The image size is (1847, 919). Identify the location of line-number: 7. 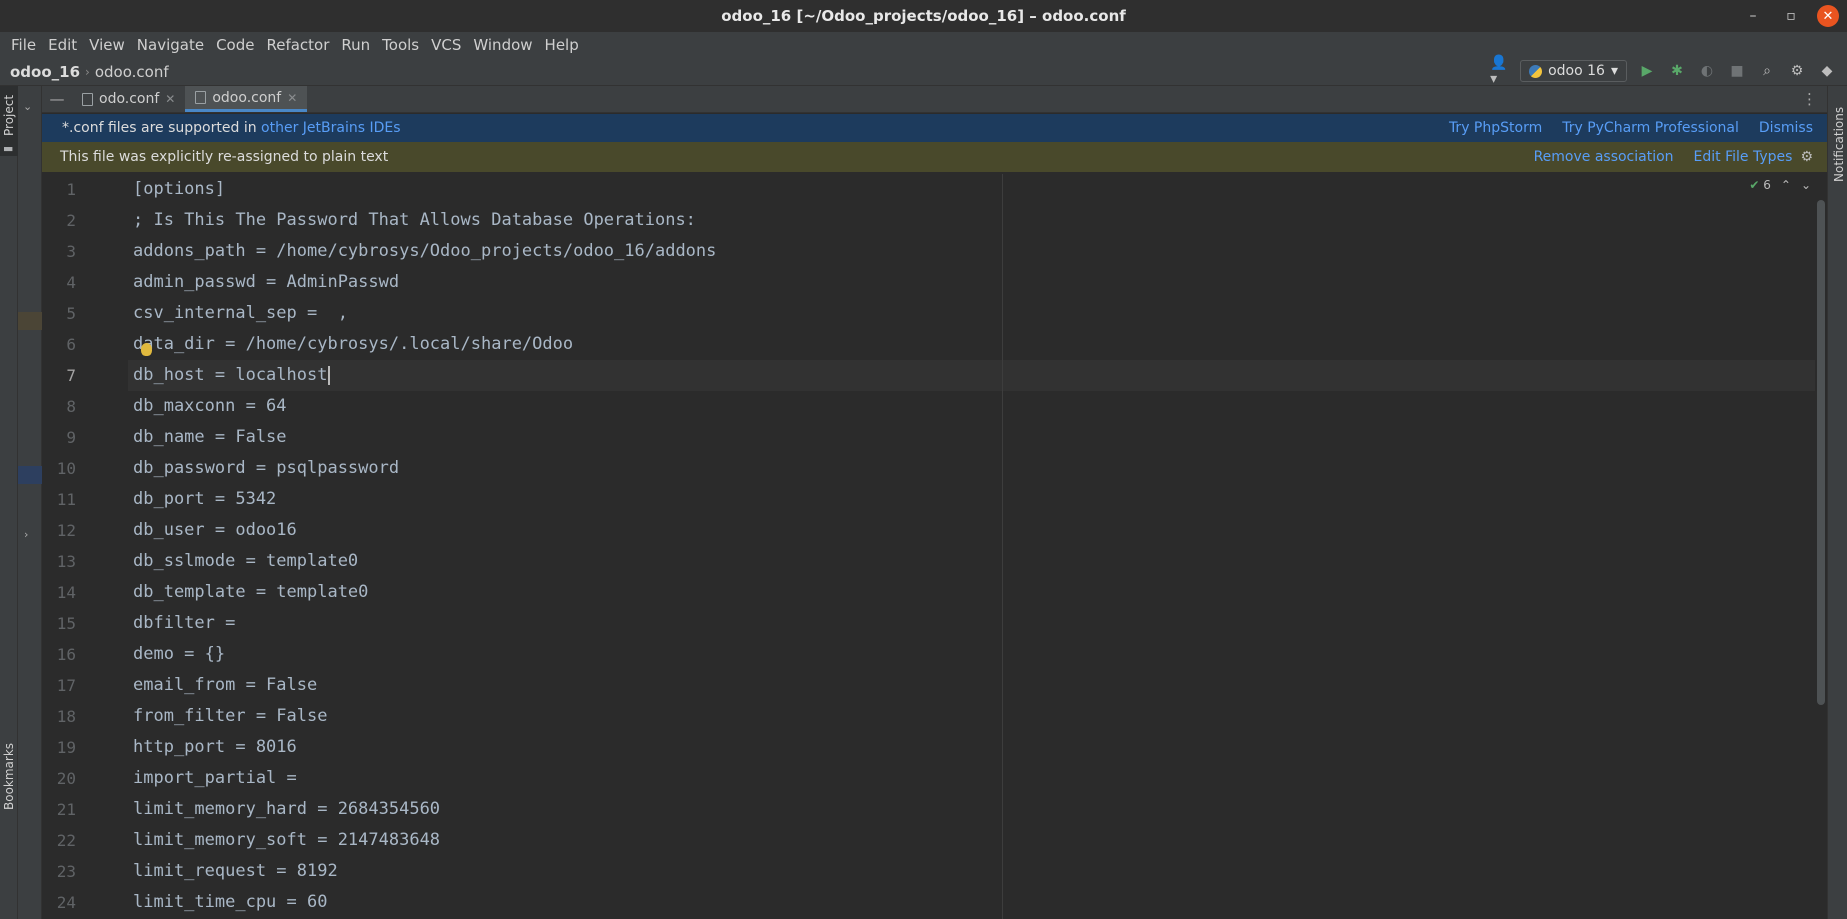
(71, 375).